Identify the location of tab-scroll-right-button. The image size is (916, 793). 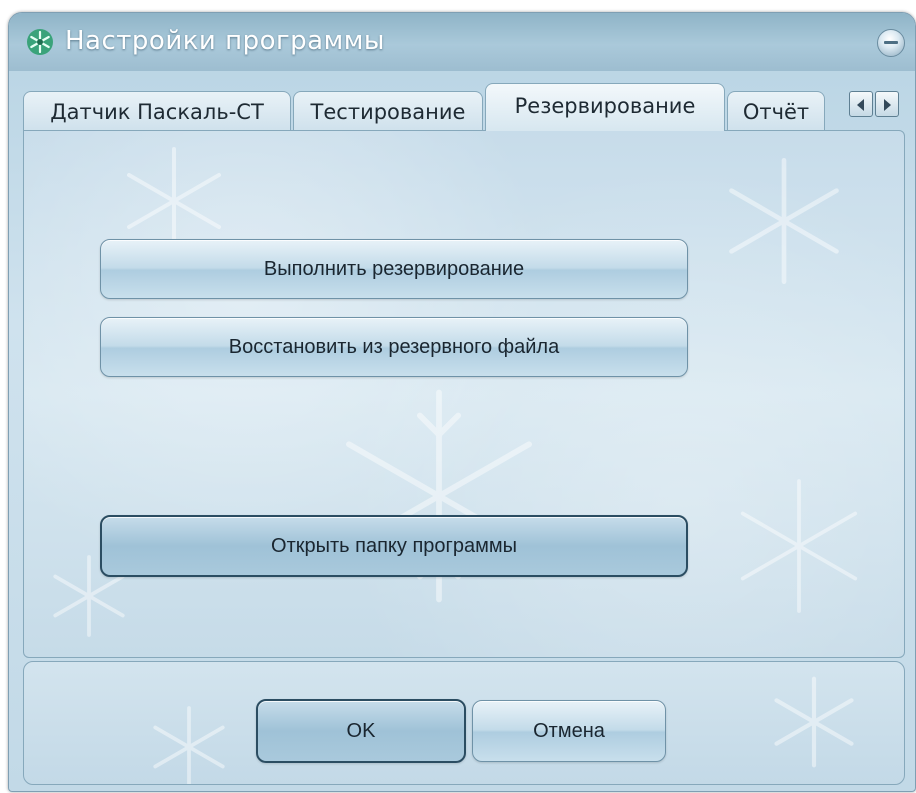
(887, 104).